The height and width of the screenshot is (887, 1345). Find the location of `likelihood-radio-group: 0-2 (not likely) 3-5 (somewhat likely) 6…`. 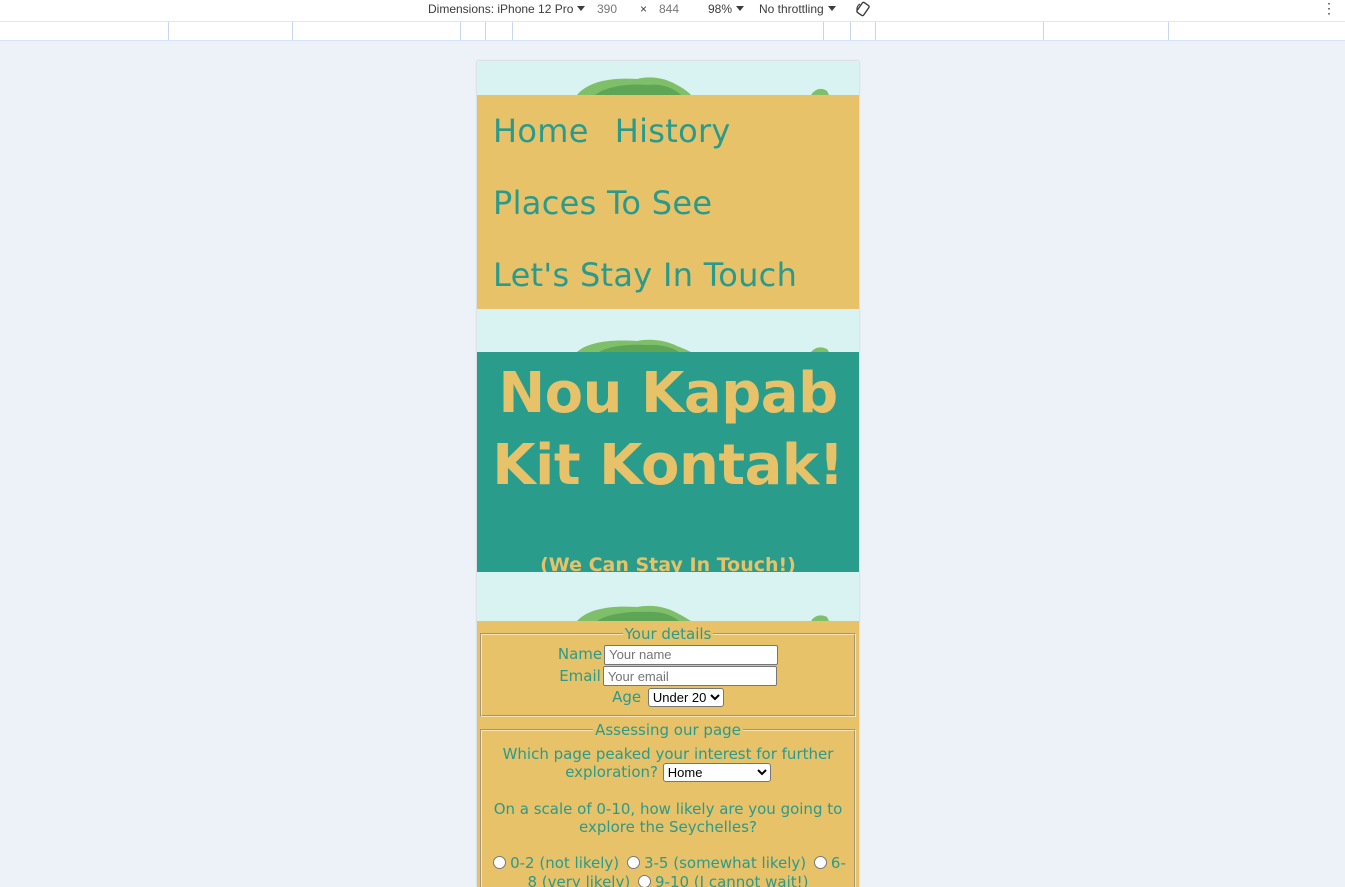

likelihood-radio-group: 0-2 (not likely) 3-5 (somewhat likely) 6… is located at coordinates (668, 870).